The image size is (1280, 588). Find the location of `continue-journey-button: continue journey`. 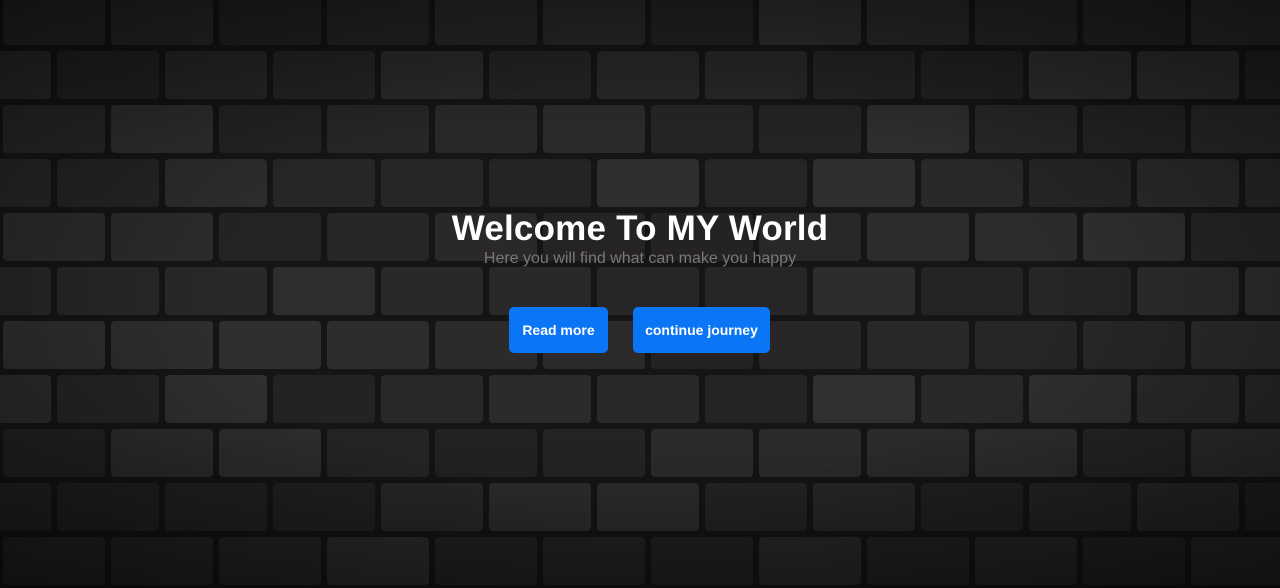

continue-journey-button: continue journey is located at coordinates (701, 330).